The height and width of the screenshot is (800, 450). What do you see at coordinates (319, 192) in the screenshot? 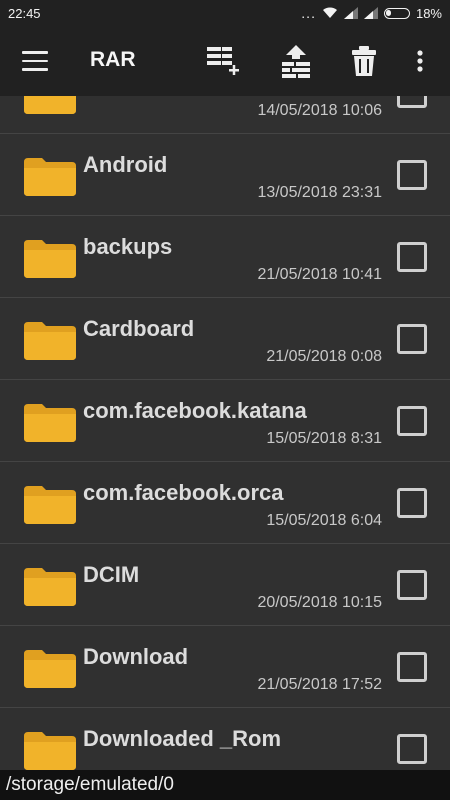
I see `file-date: 13/05/2018 23:31` at bounding box center [319, 192].